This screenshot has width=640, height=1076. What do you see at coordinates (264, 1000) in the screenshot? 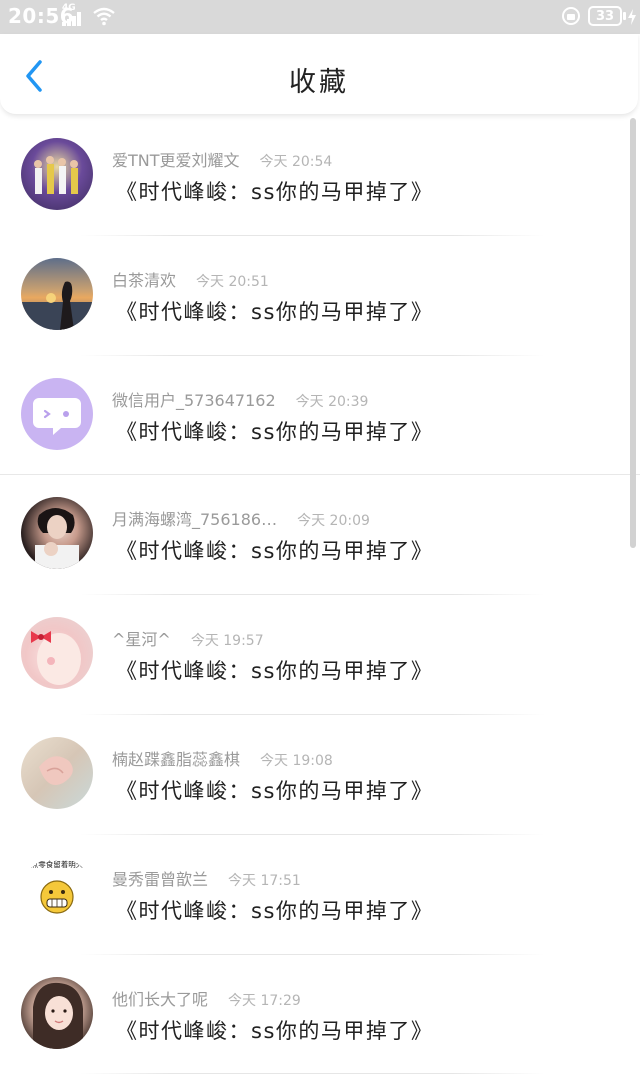
I see `timestamp: 今天 17:29` at bounding box center [264, 1000].